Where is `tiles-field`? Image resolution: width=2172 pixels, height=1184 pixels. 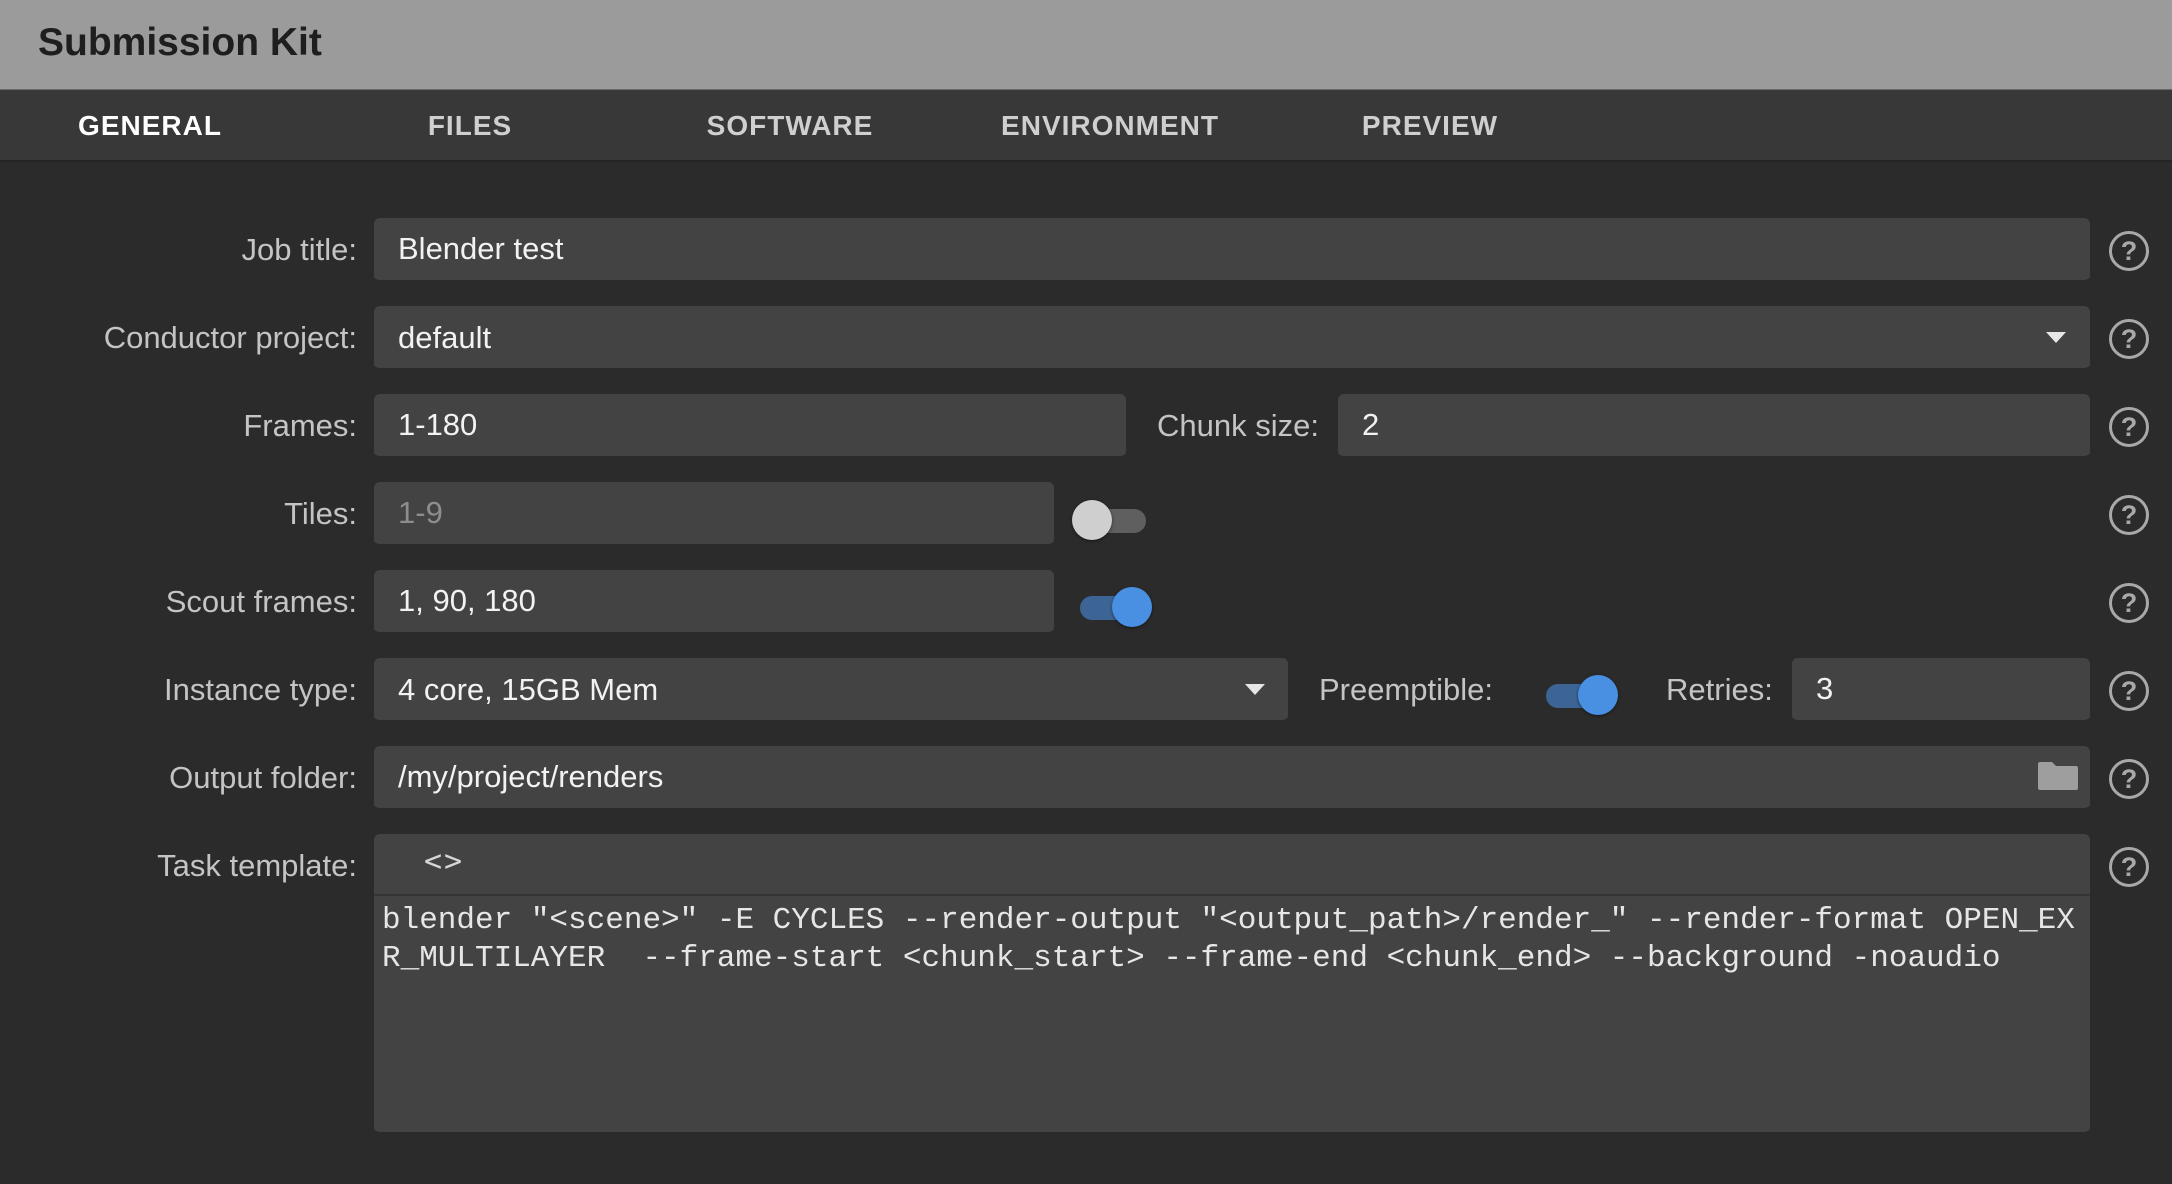
tiles-field is located at coordinates (714, 514).